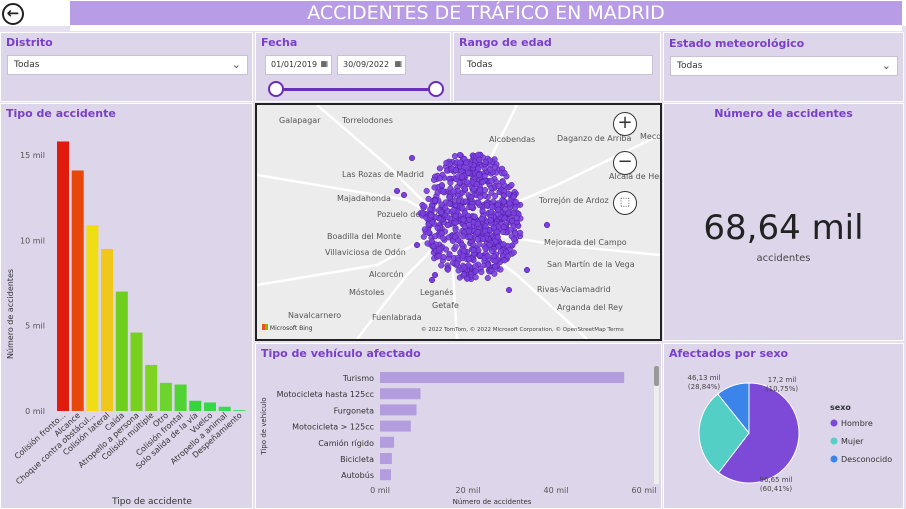 This screenshot has width=906, height=509. I want to click on map-place-label: Meco, so click(650, 136).